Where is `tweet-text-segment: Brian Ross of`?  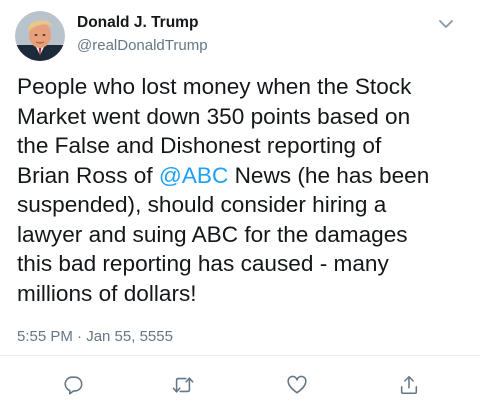
tweet-text-segment: Brian Ross of is located at coordinates (88, 175).